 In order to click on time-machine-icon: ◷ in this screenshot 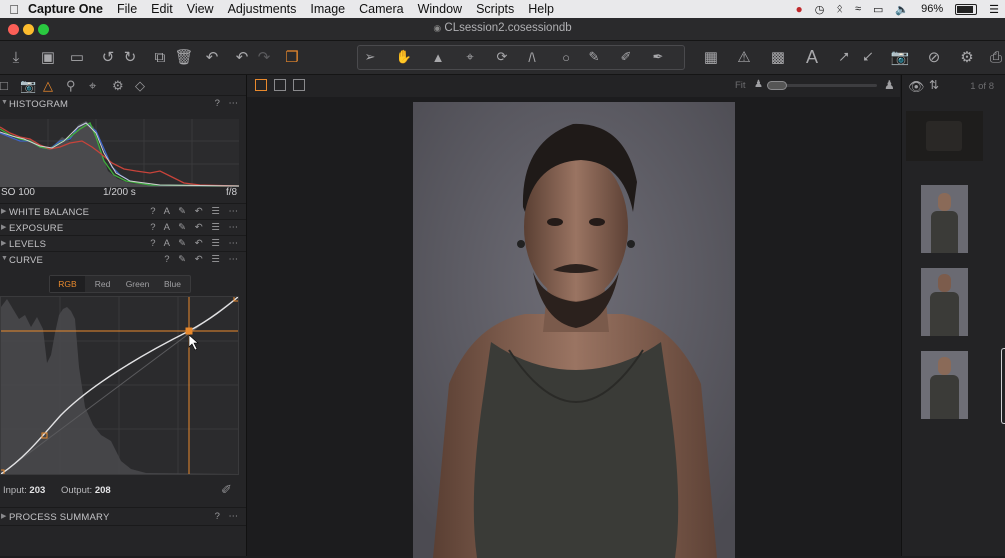, I will do `click(820, 9)`.